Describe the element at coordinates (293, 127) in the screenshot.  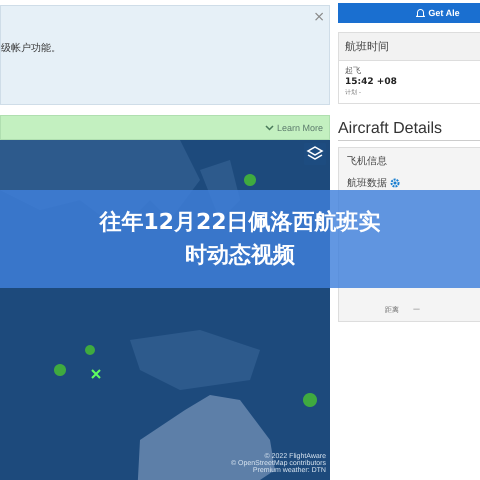
I see `learn-more-link: Learn More` at that location.